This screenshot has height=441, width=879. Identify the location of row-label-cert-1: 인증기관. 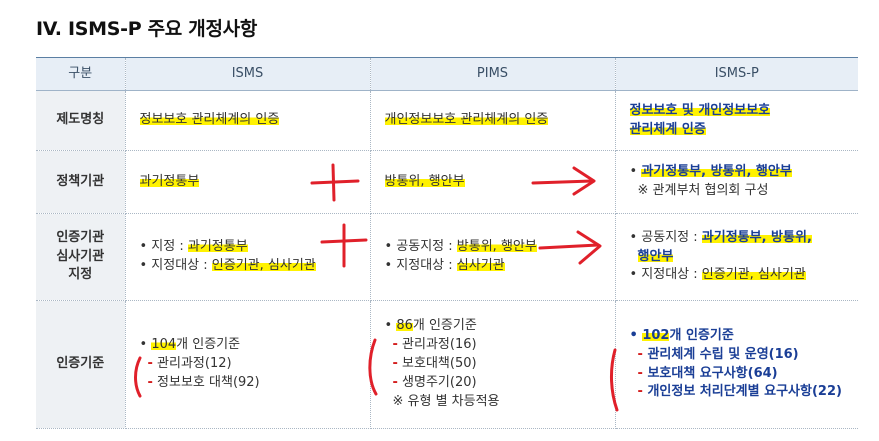
(80, 237).